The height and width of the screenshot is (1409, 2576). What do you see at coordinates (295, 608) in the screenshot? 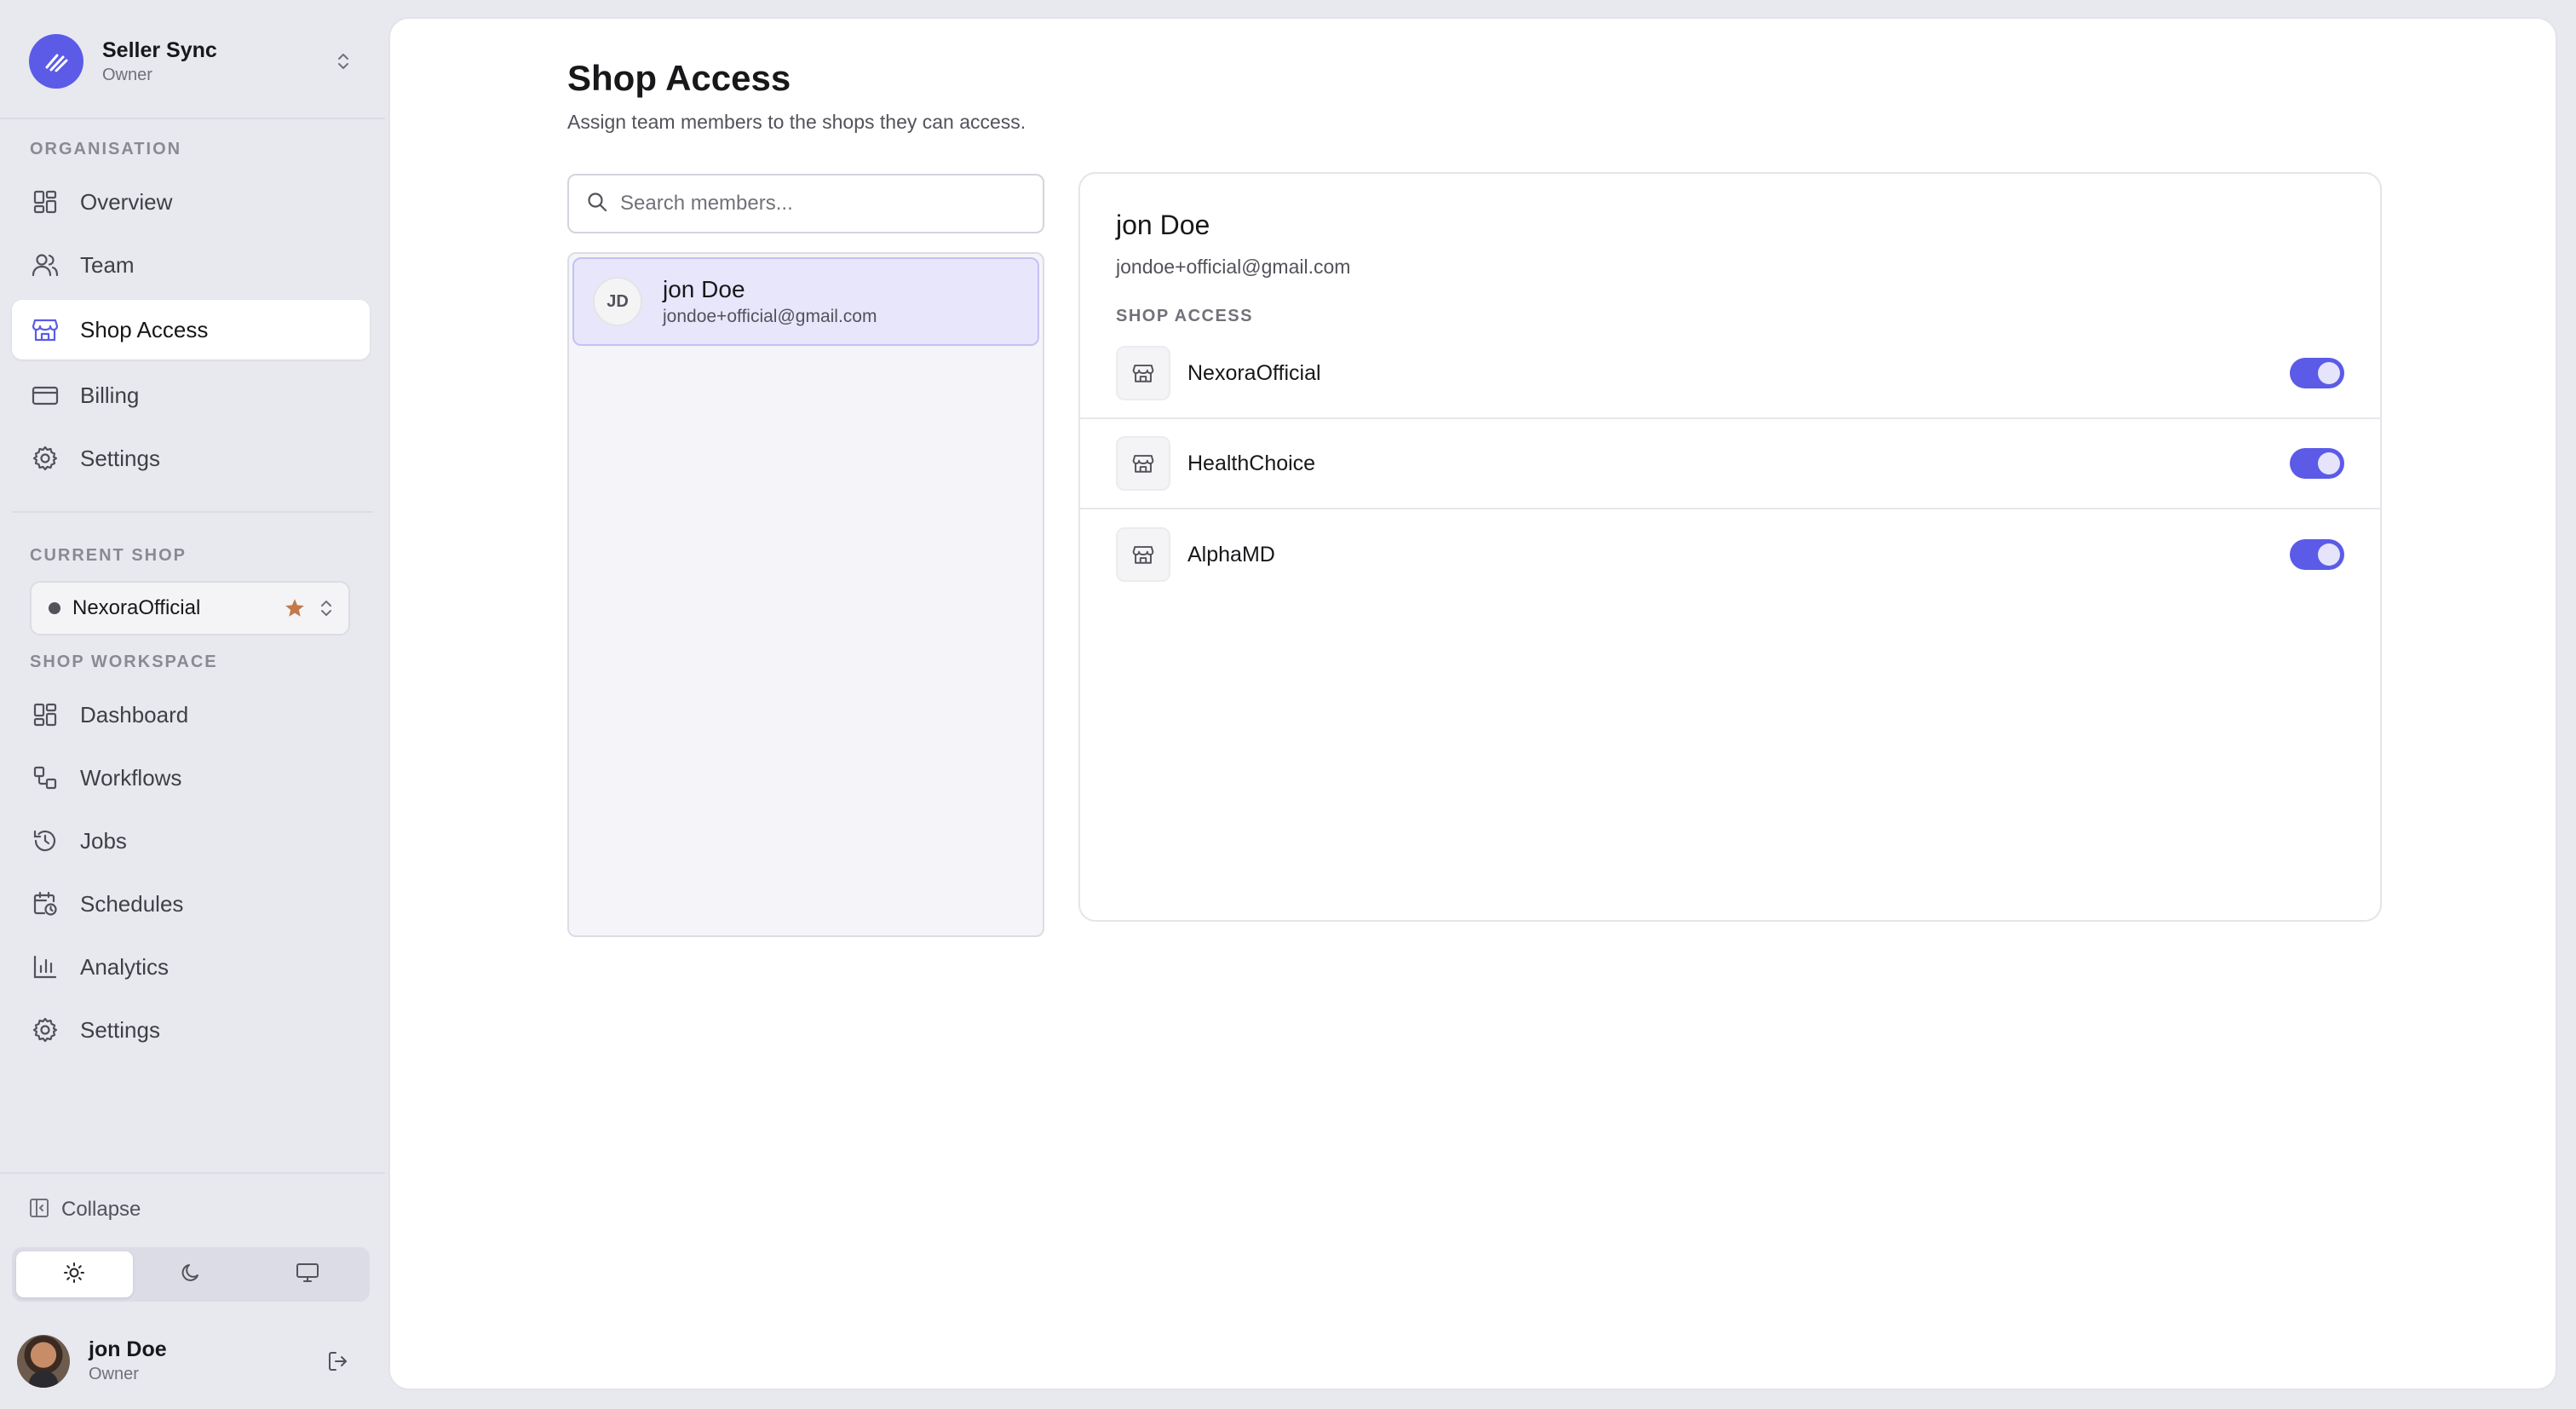
I see `star-icon` at bounding box center [295, 608].